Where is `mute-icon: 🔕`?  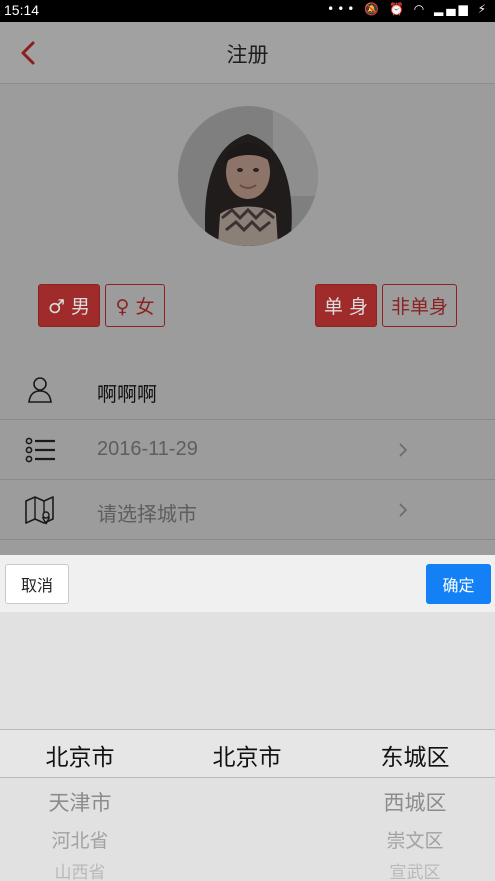
mute-icon: 🔕 is located at coordinates (373, 9).